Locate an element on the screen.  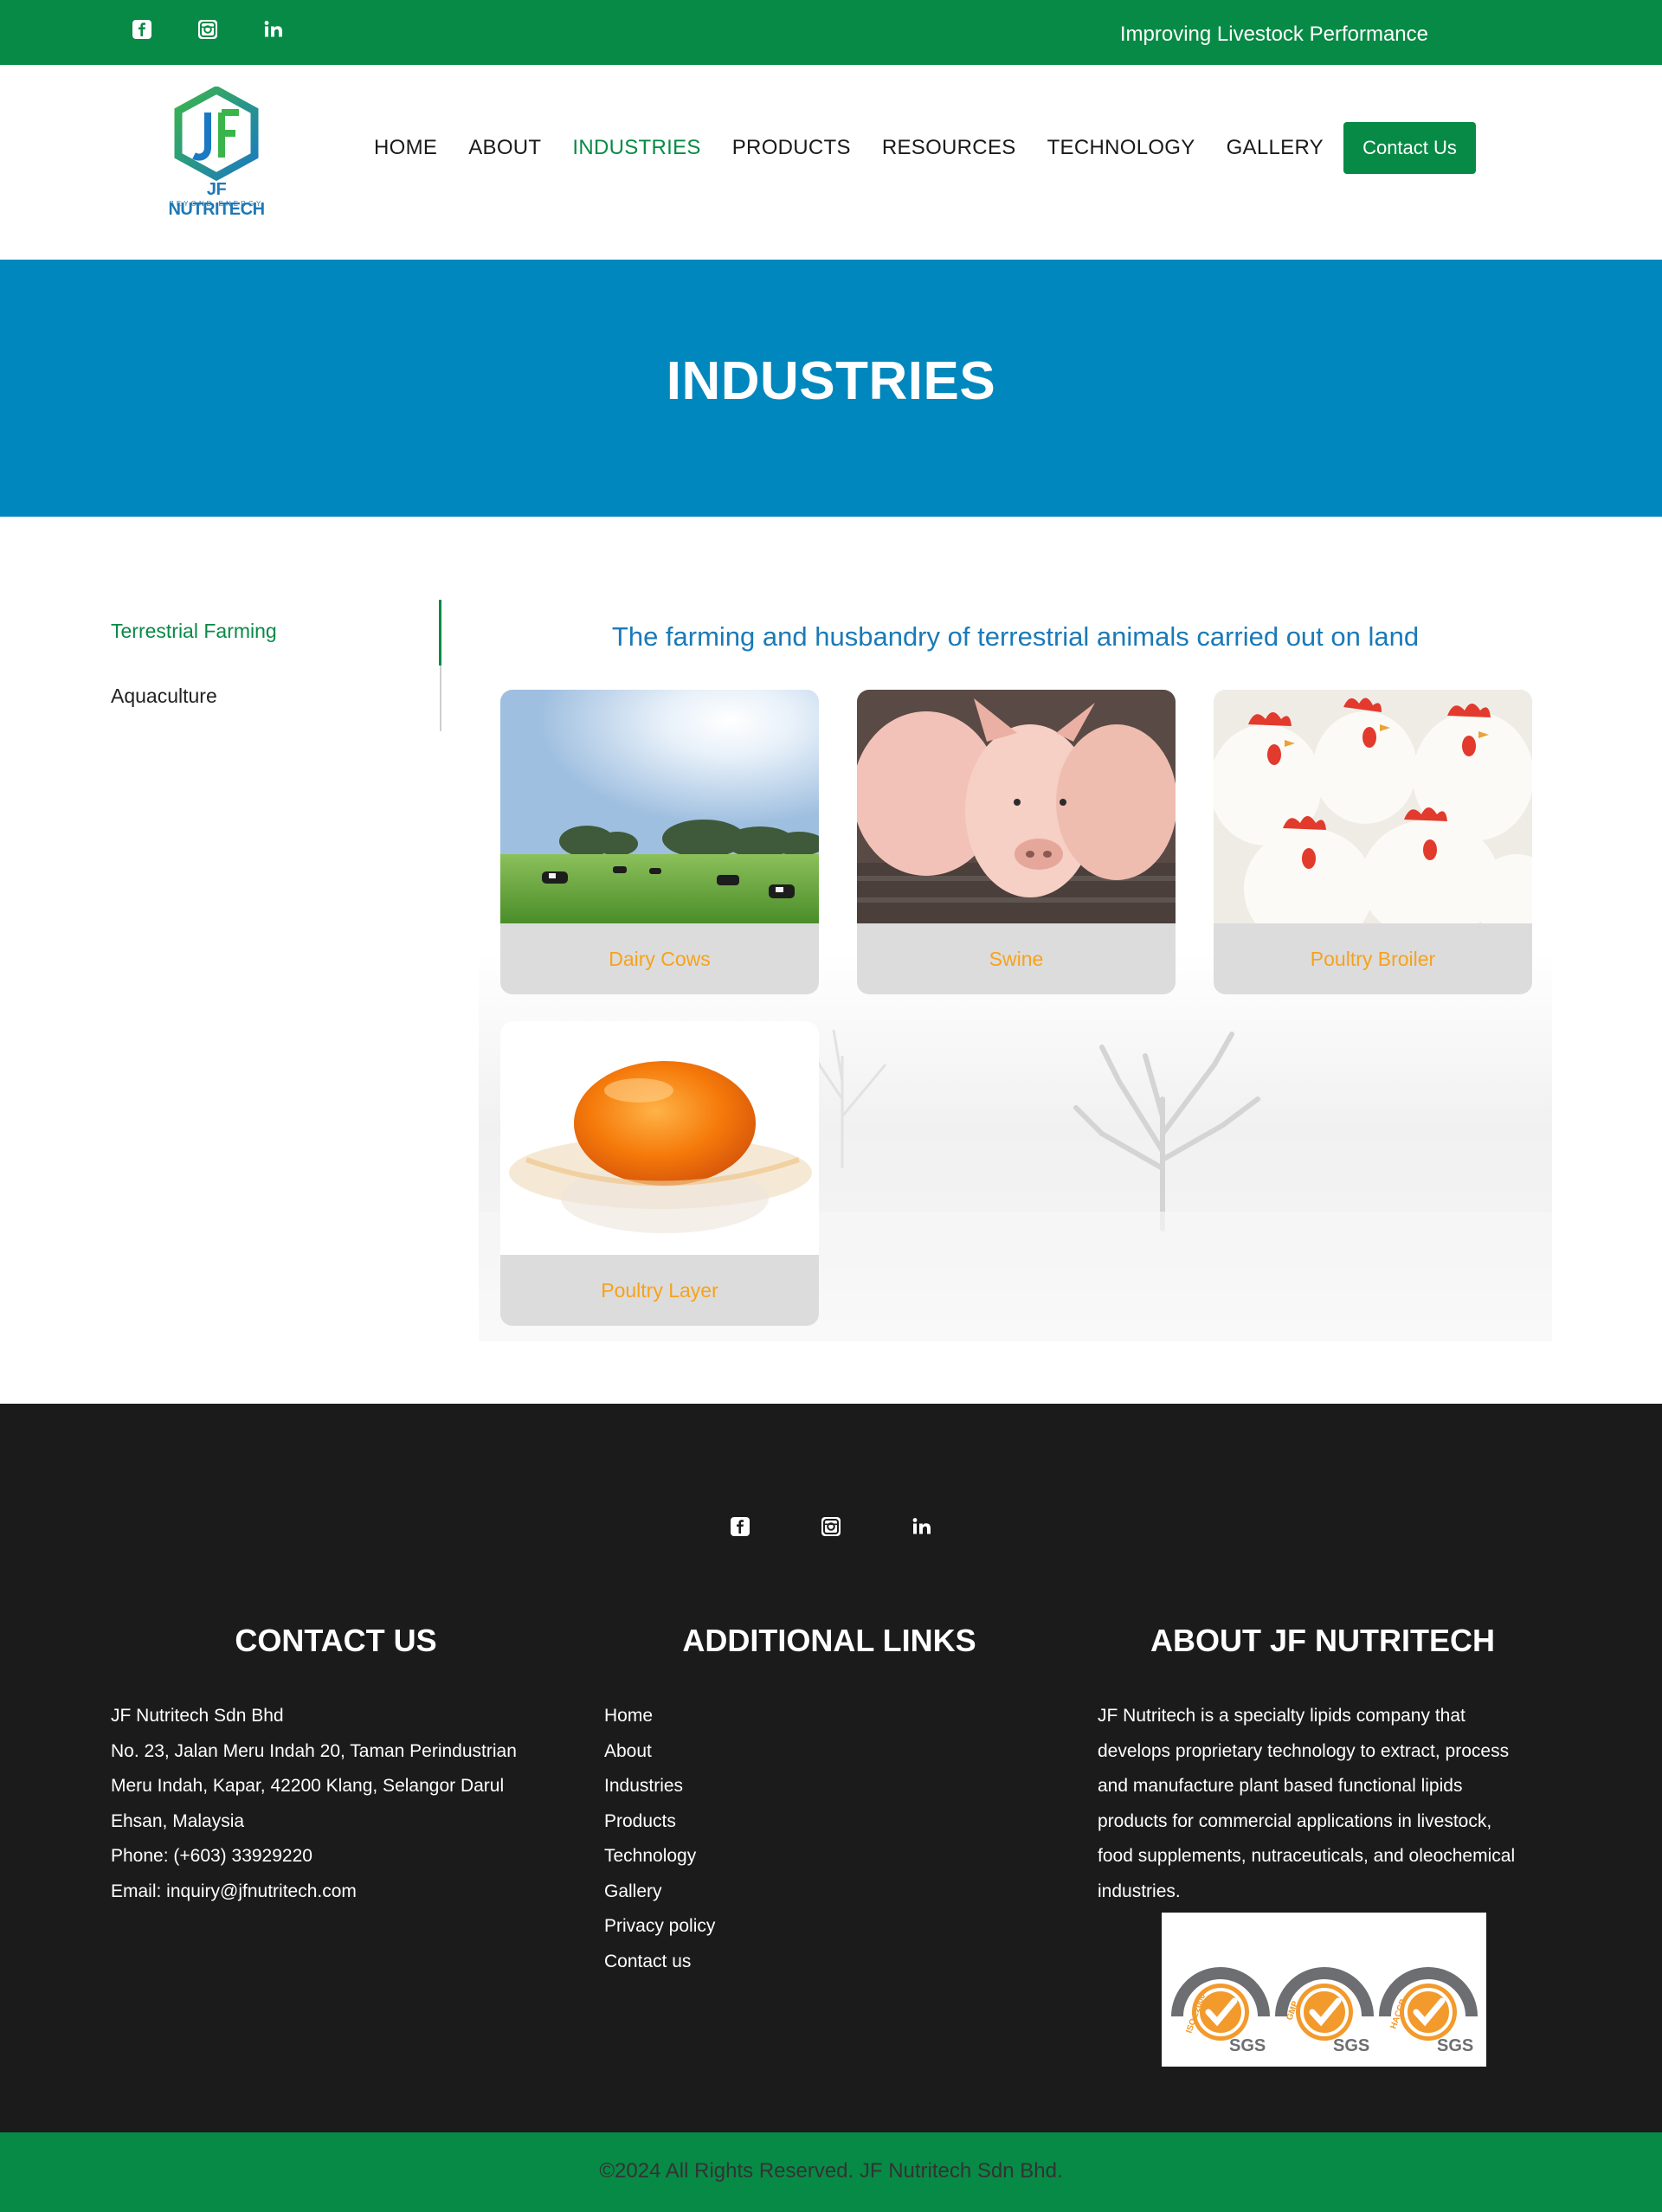
sidebar-active-indicator is located at coordinates (440, 633).